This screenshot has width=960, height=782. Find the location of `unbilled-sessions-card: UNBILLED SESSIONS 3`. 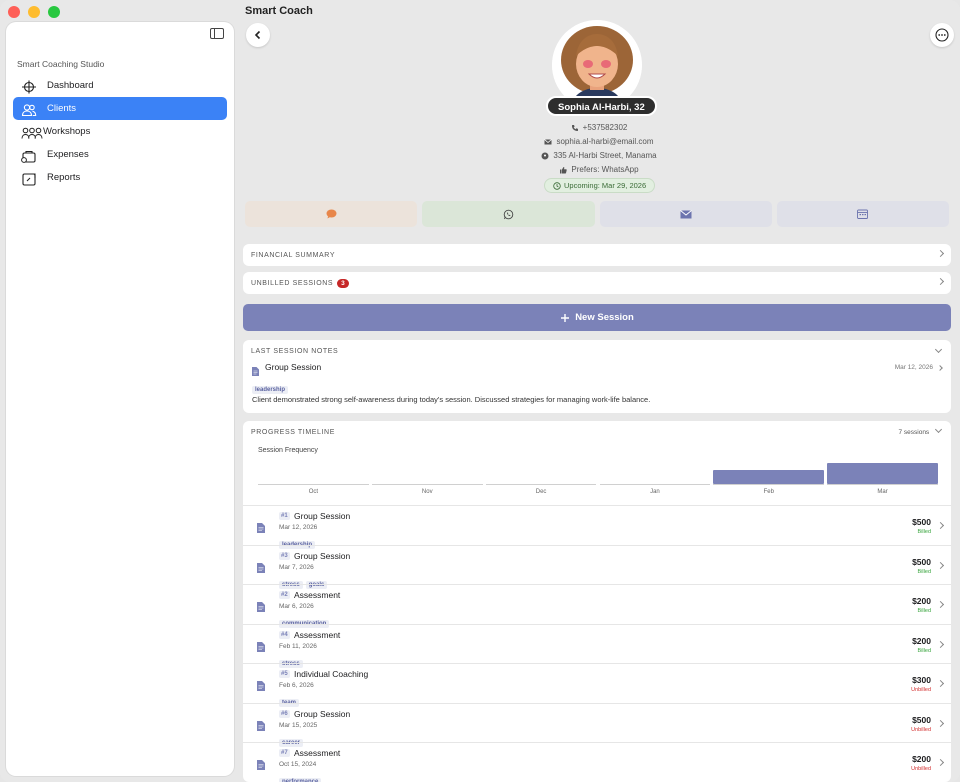

unbilled-sessions-card: UNBILLED SESSIONS 3 is located at coordinates (597, 283).